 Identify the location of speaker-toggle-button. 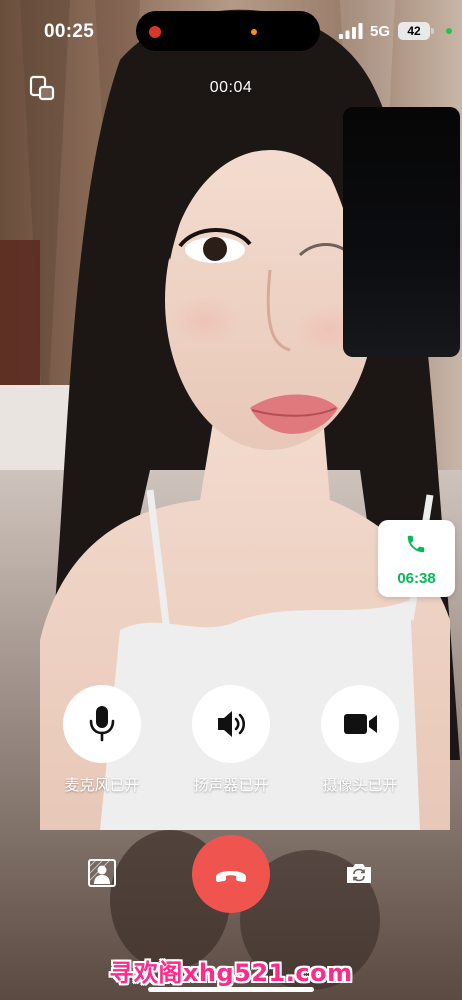
(231, 724).